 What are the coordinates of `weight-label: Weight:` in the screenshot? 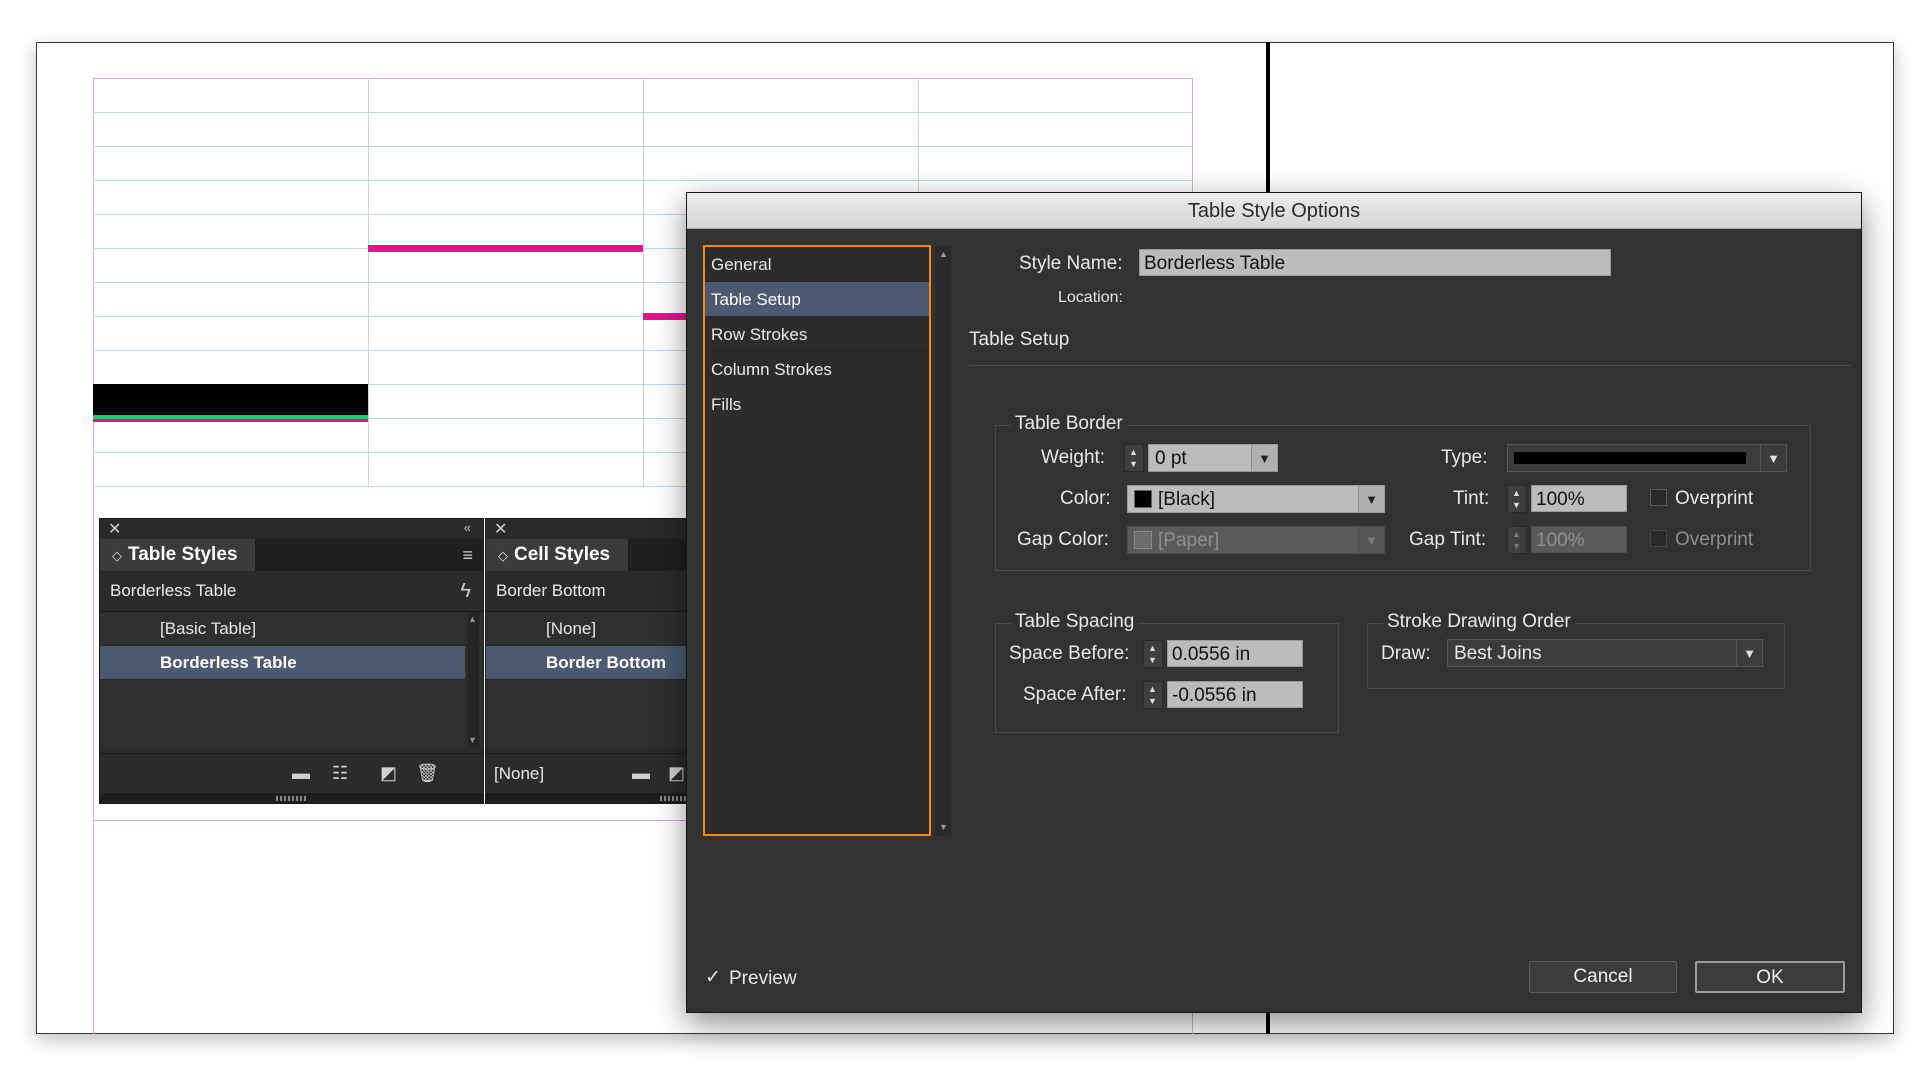 It's located at (1073, 457).